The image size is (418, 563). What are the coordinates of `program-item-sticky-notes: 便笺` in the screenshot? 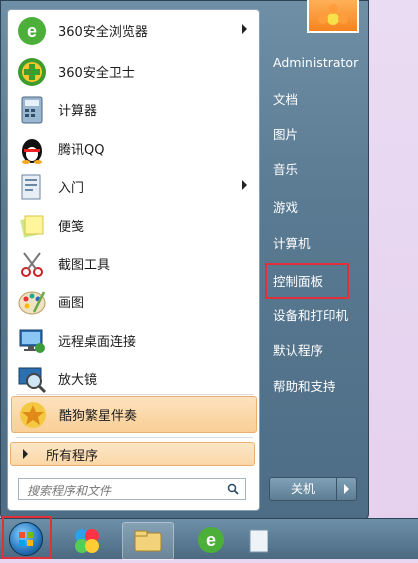 It's located at (134, 225).